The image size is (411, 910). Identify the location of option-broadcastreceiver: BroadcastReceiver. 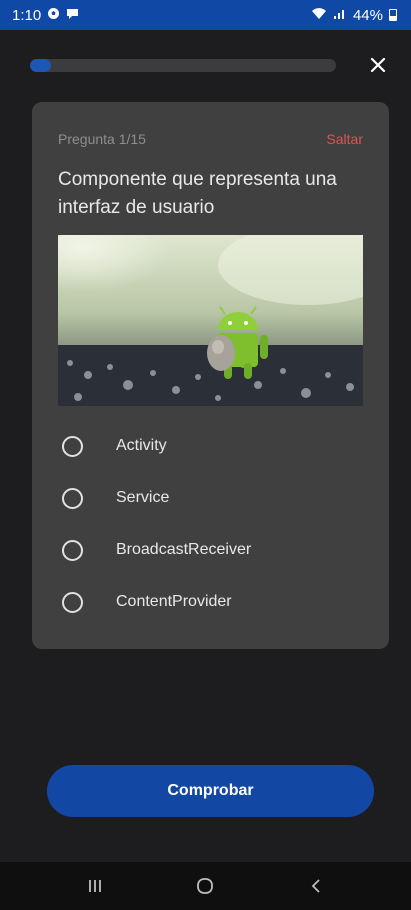
(212, 550).